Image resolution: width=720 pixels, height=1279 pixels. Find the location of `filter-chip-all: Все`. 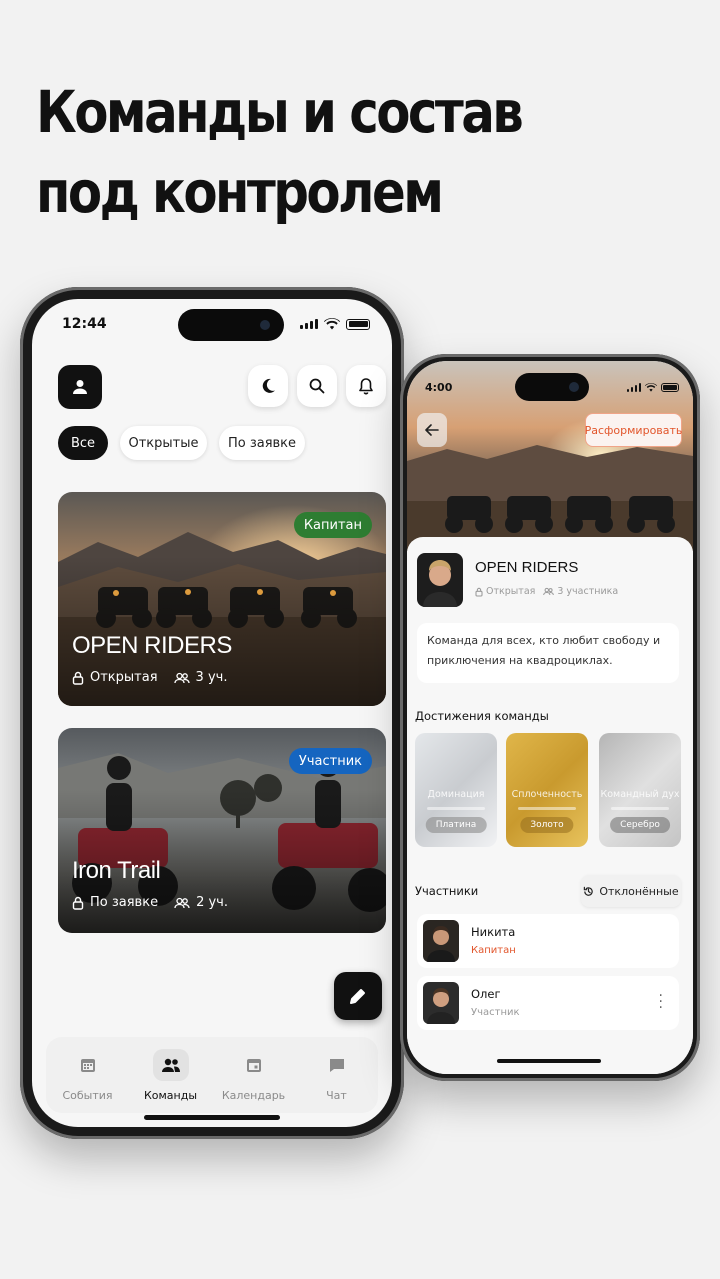

filter-chip-all: Все is located at coordinates (83, 443).